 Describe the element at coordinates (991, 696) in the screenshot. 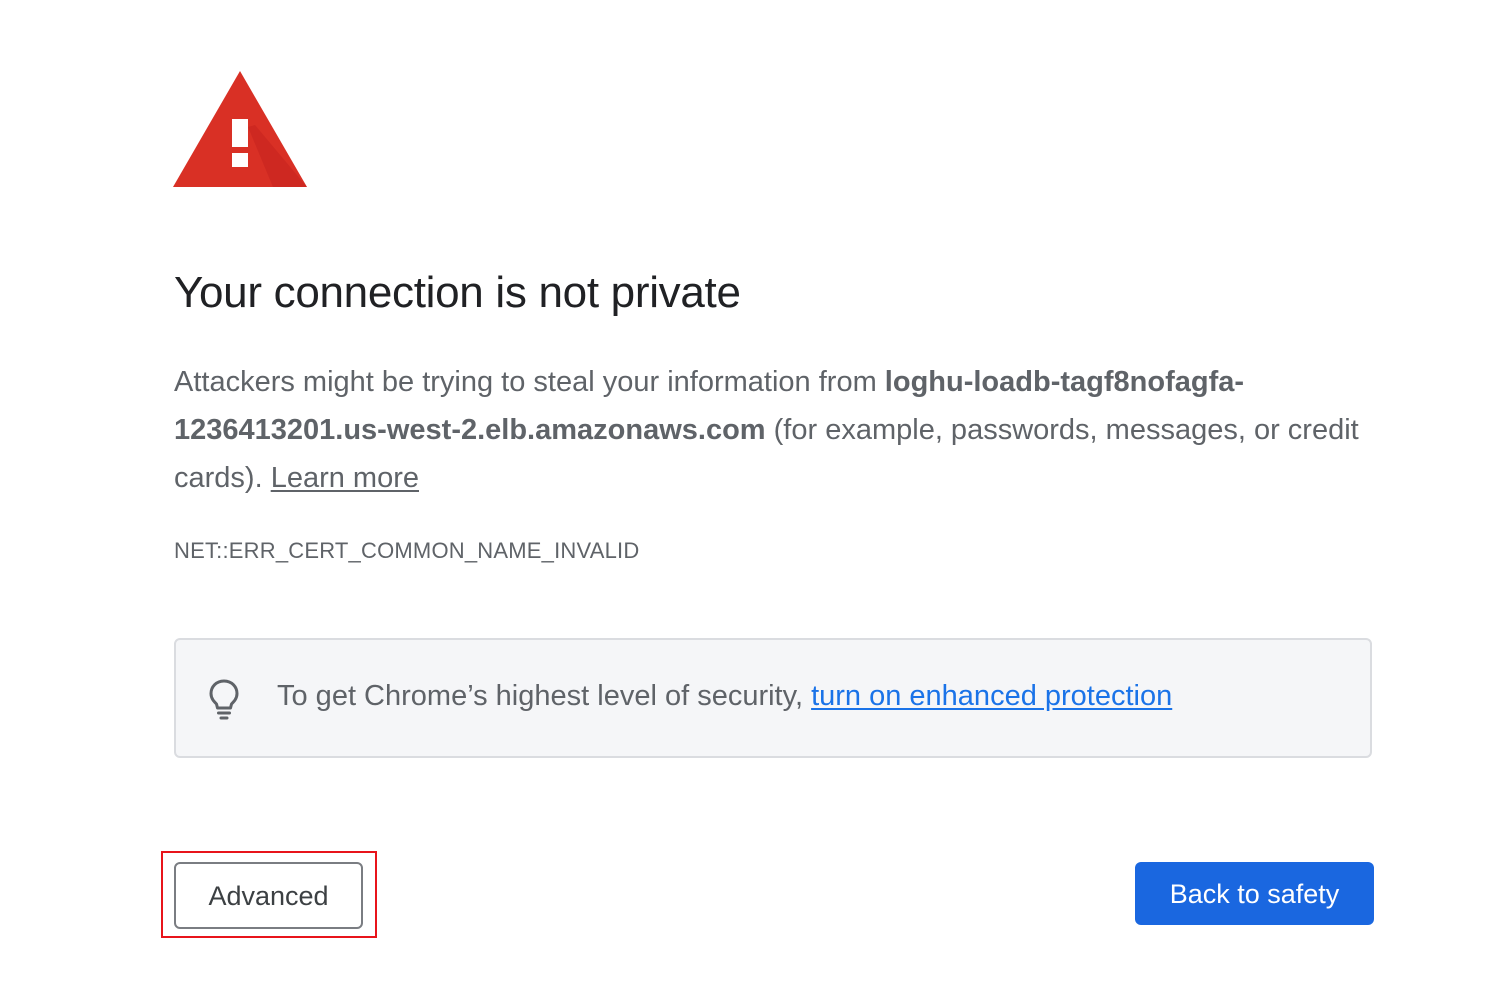

I see `enhanced-protection-link: turn on enhanced protection` at that location.